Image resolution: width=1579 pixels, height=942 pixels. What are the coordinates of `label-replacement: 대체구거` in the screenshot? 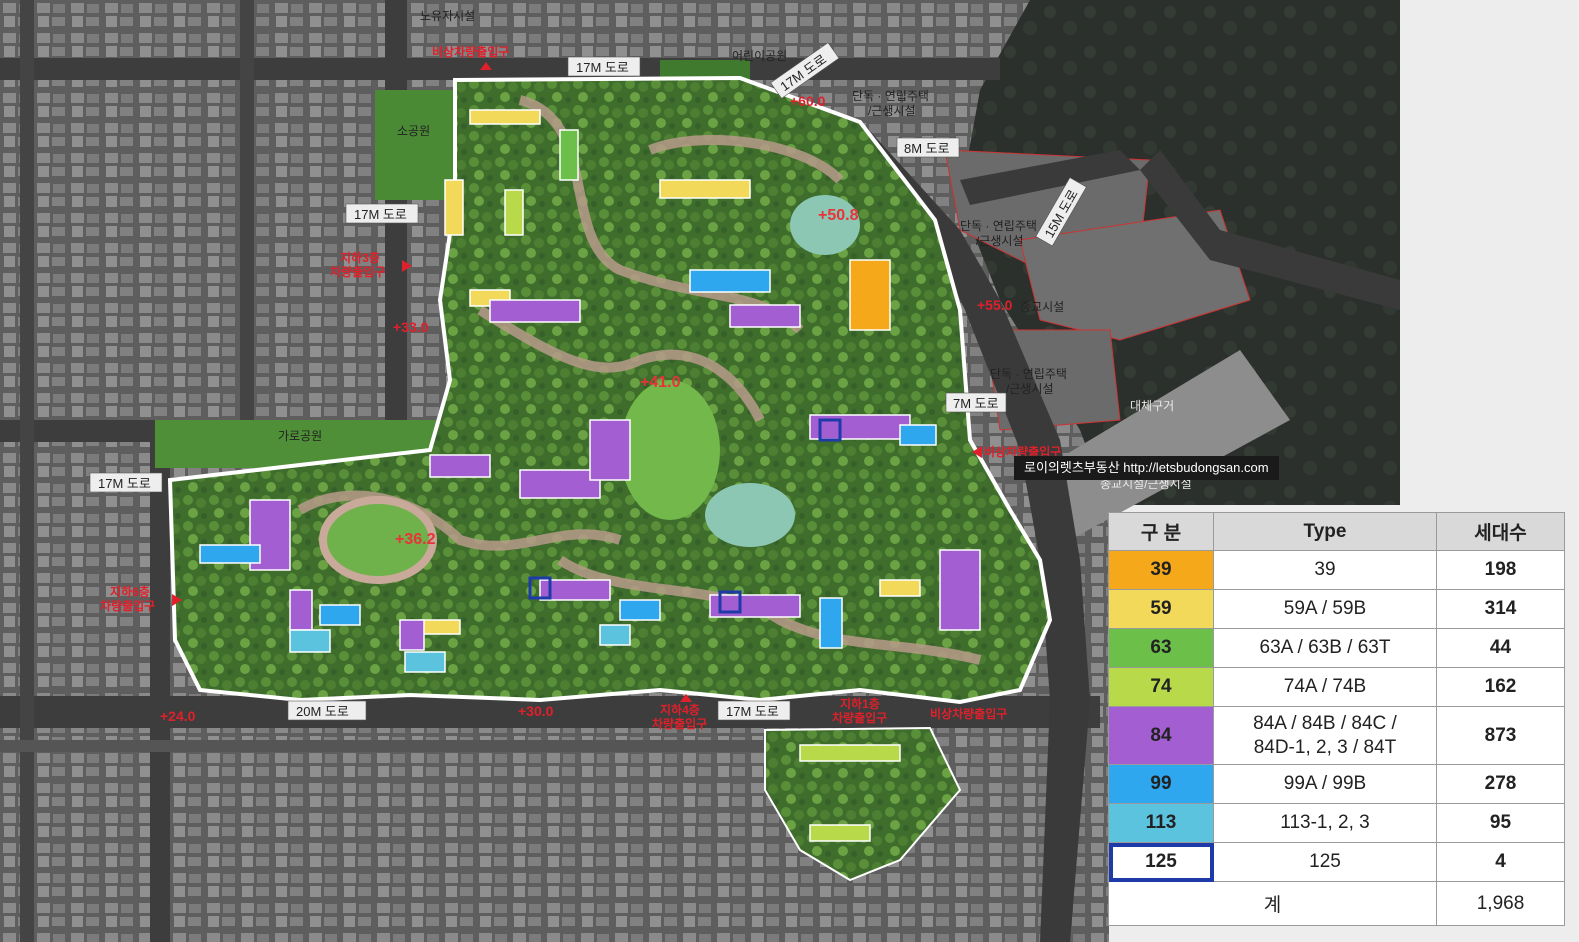 It's located at (1152, 406).